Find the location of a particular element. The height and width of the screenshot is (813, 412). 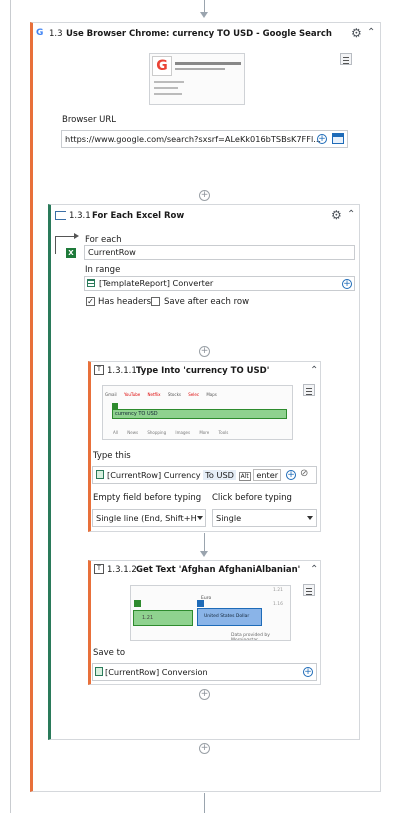

tab-strip: Gmail YouTube Netflix Stocks Selec Maps is located at coordinates (197, 395).